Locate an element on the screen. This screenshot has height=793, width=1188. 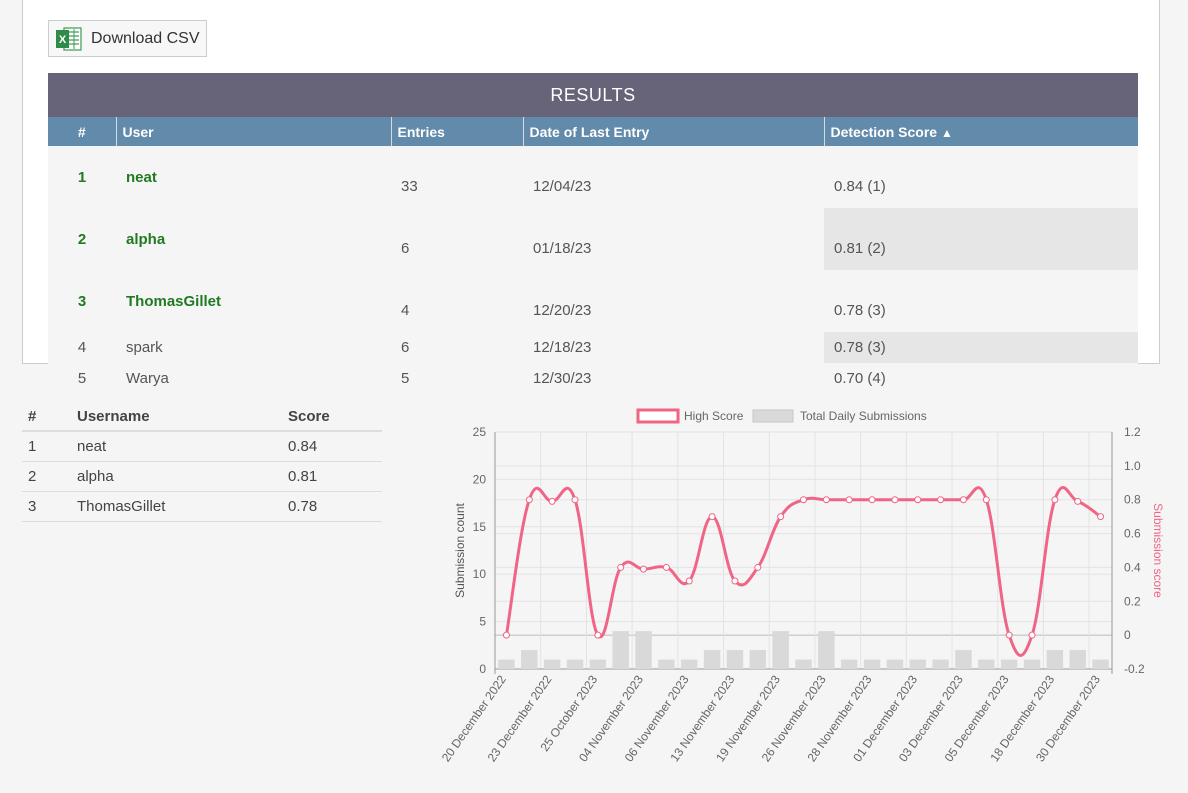
lb-col-score: Score is located at coordinates (332, 417).